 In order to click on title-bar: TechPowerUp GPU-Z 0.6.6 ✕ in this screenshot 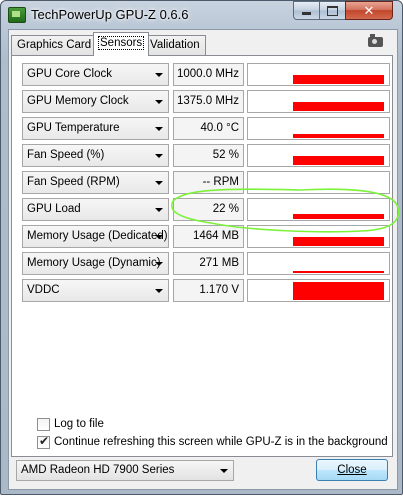, I will do `click(201, 15)`.